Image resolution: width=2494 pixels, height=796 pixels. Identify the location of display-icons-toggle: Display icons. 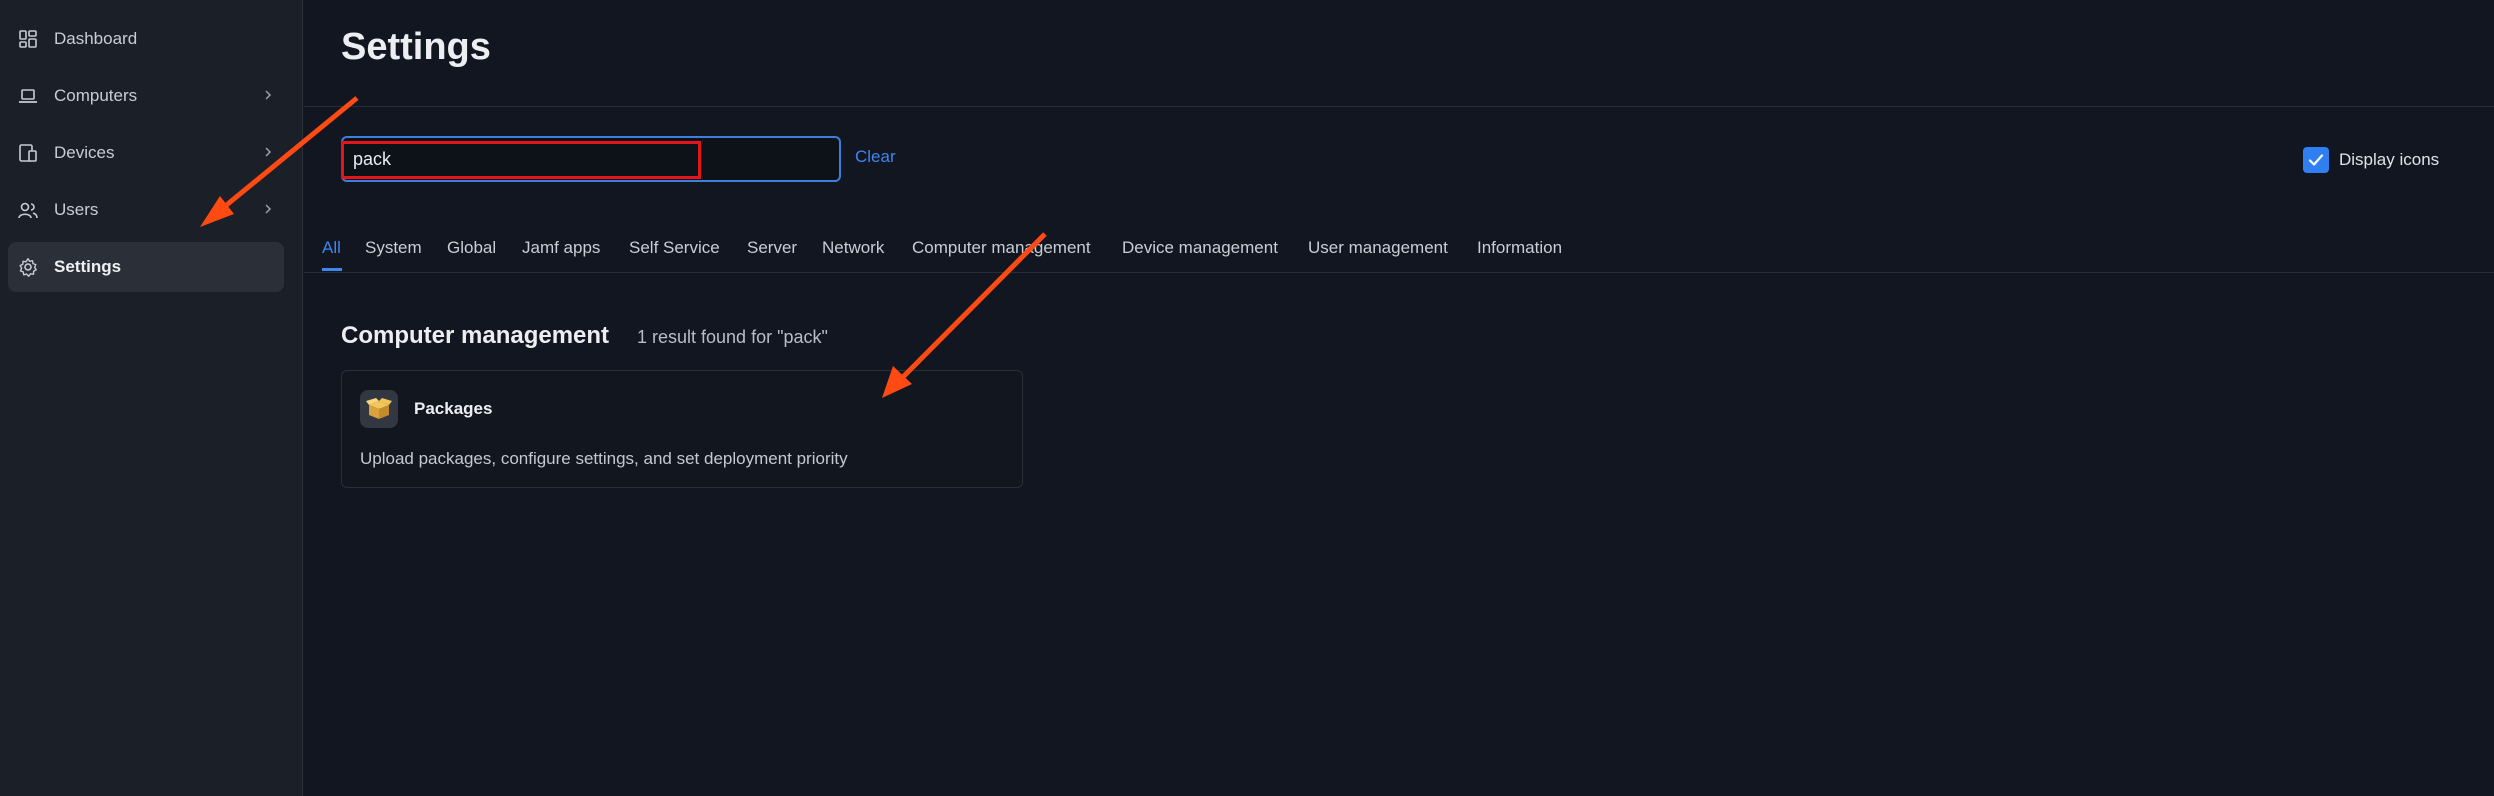
(2371, 160).